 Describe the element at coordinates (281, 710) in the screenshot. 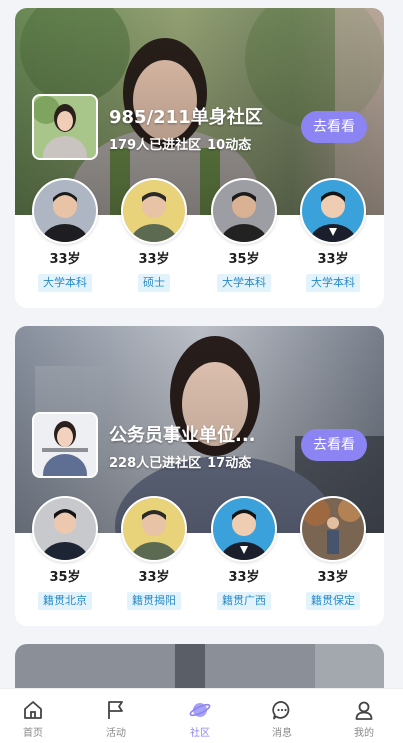

I see `chat-bubble-icon` at that location.